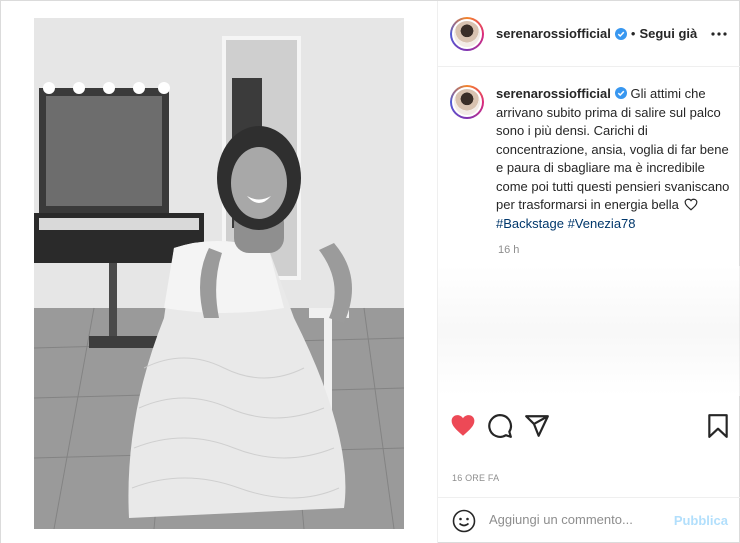 The height and width of the screenshot is (543, 740). What do you see at coordinates (530, 223) in the screenshot?
I see `hashtag-backstage: #Backstage` at bounding box center [530, 223].